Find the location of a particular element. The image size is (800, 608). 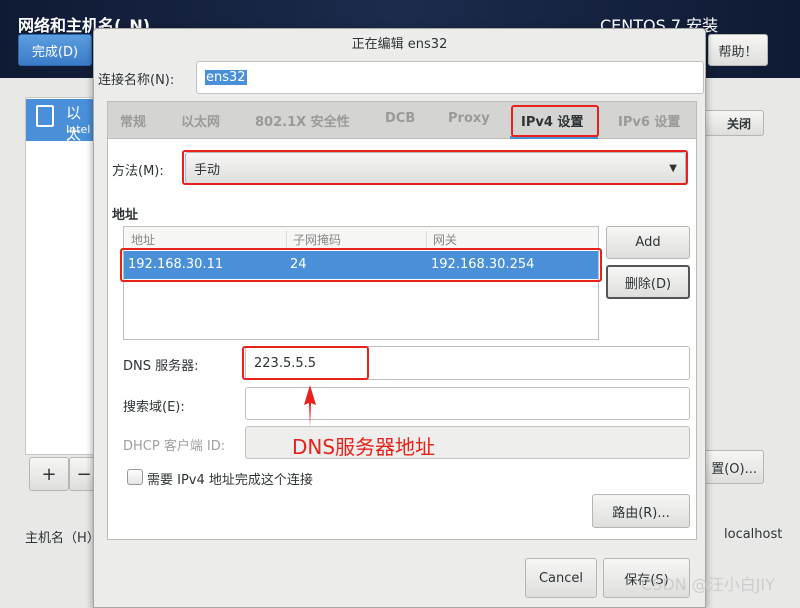

connection-name-input: ens32 is located at coordinates (450, 77).